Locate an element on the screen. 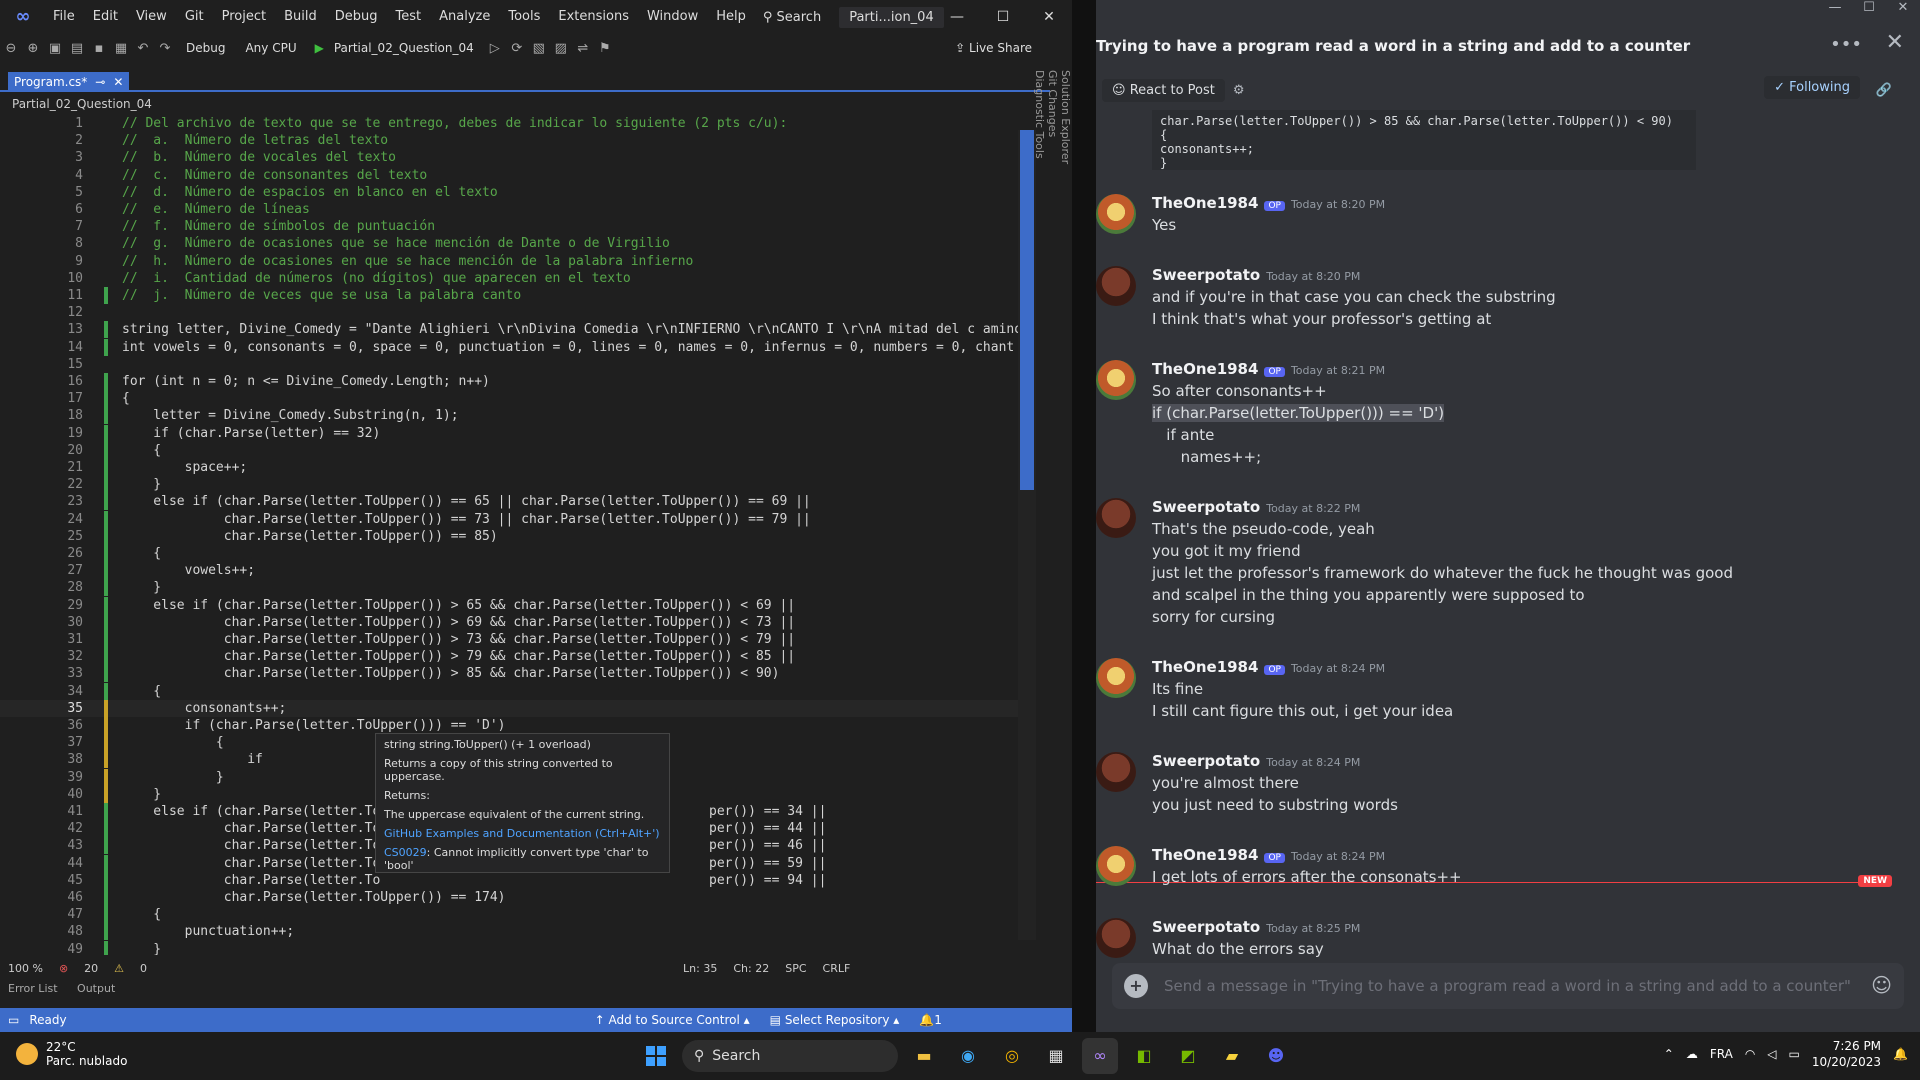 This screenshot has width=1920, height=1080. solution-explorer-tab: Solution Explorer is located at coordinates (1065, 218).